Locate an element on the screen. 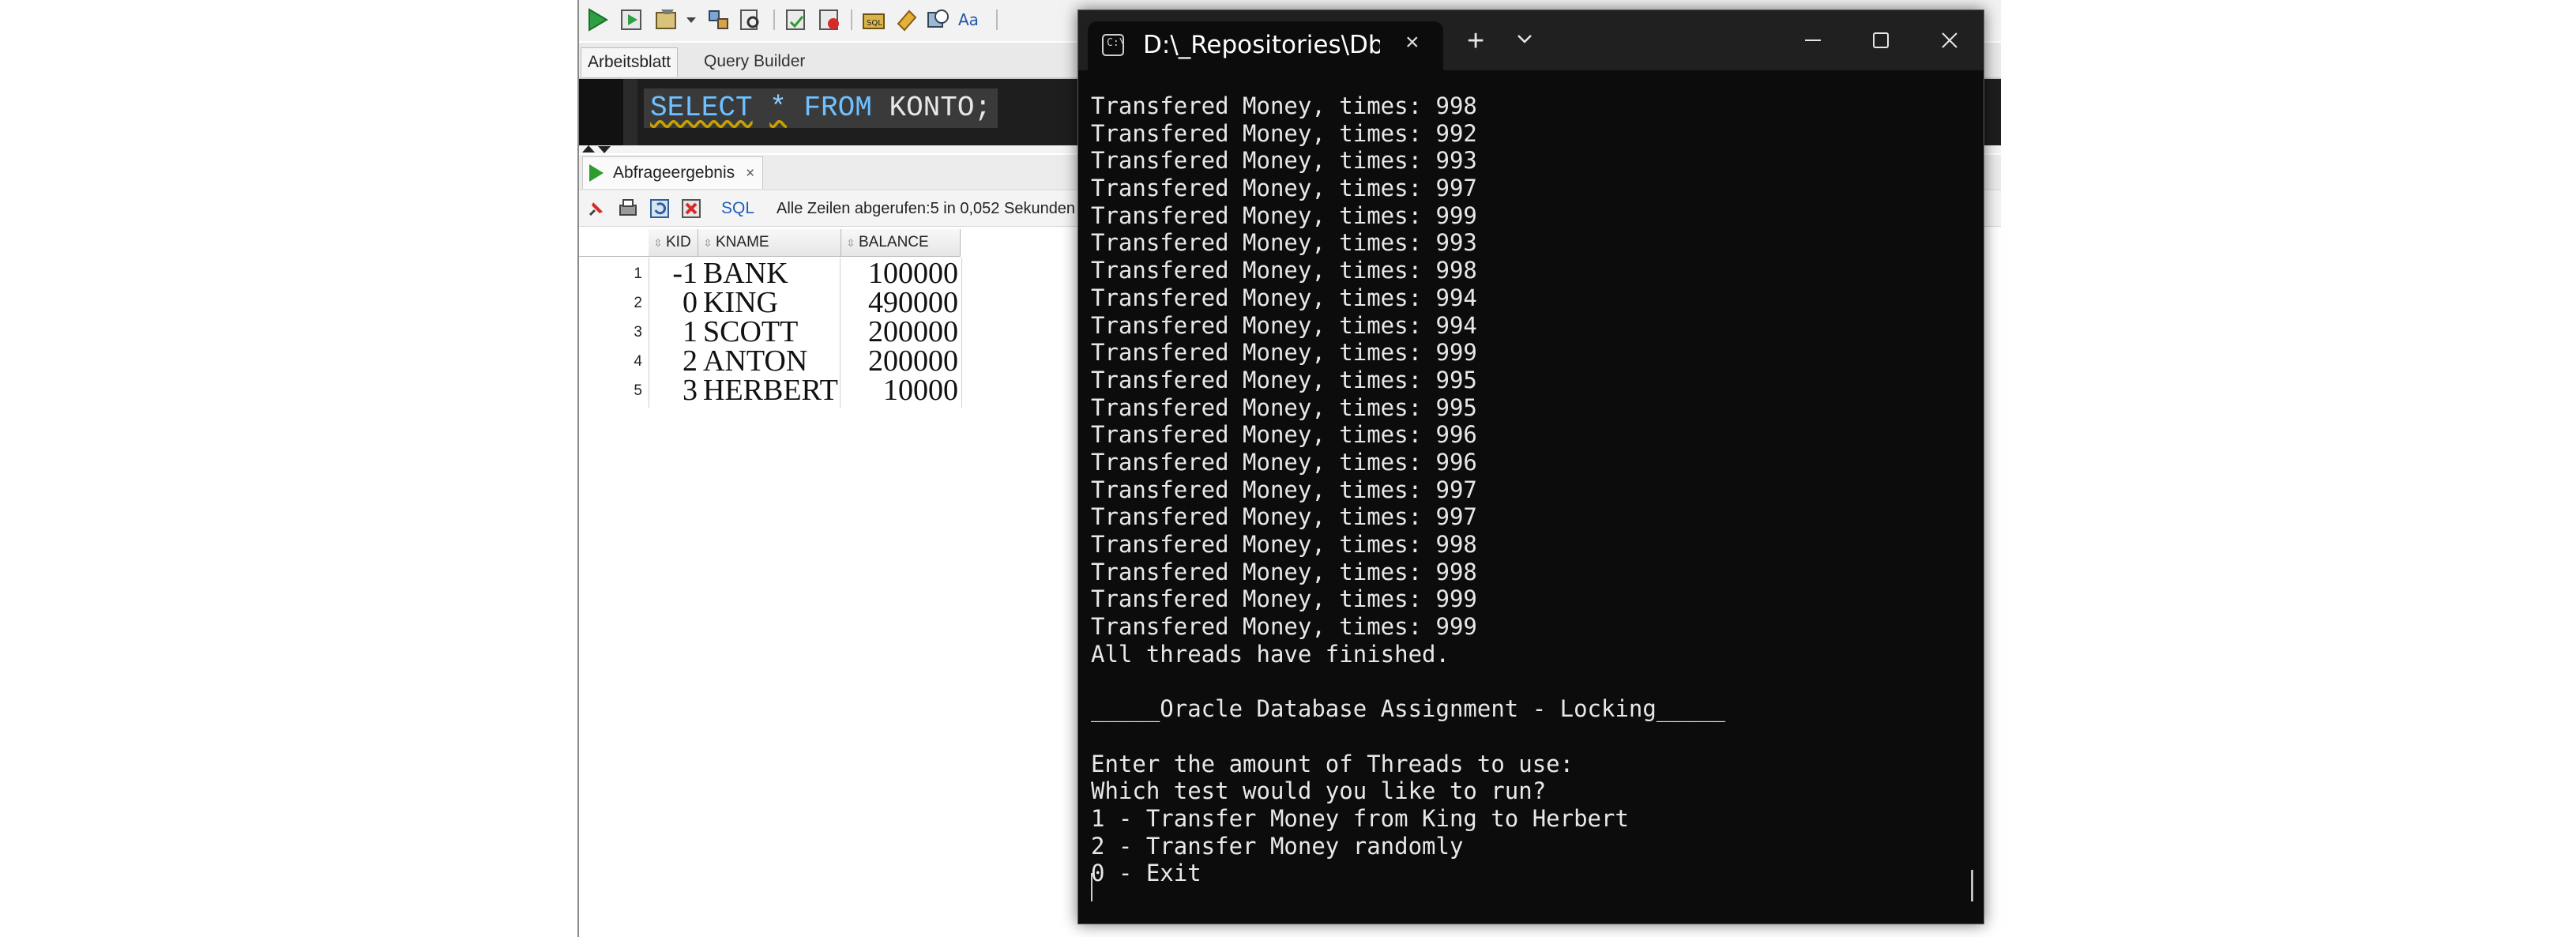 The height and width of the screenshot is (937, 2576). column-header-balance: ⇳ BALANCE is located at coordinates (901, 243).